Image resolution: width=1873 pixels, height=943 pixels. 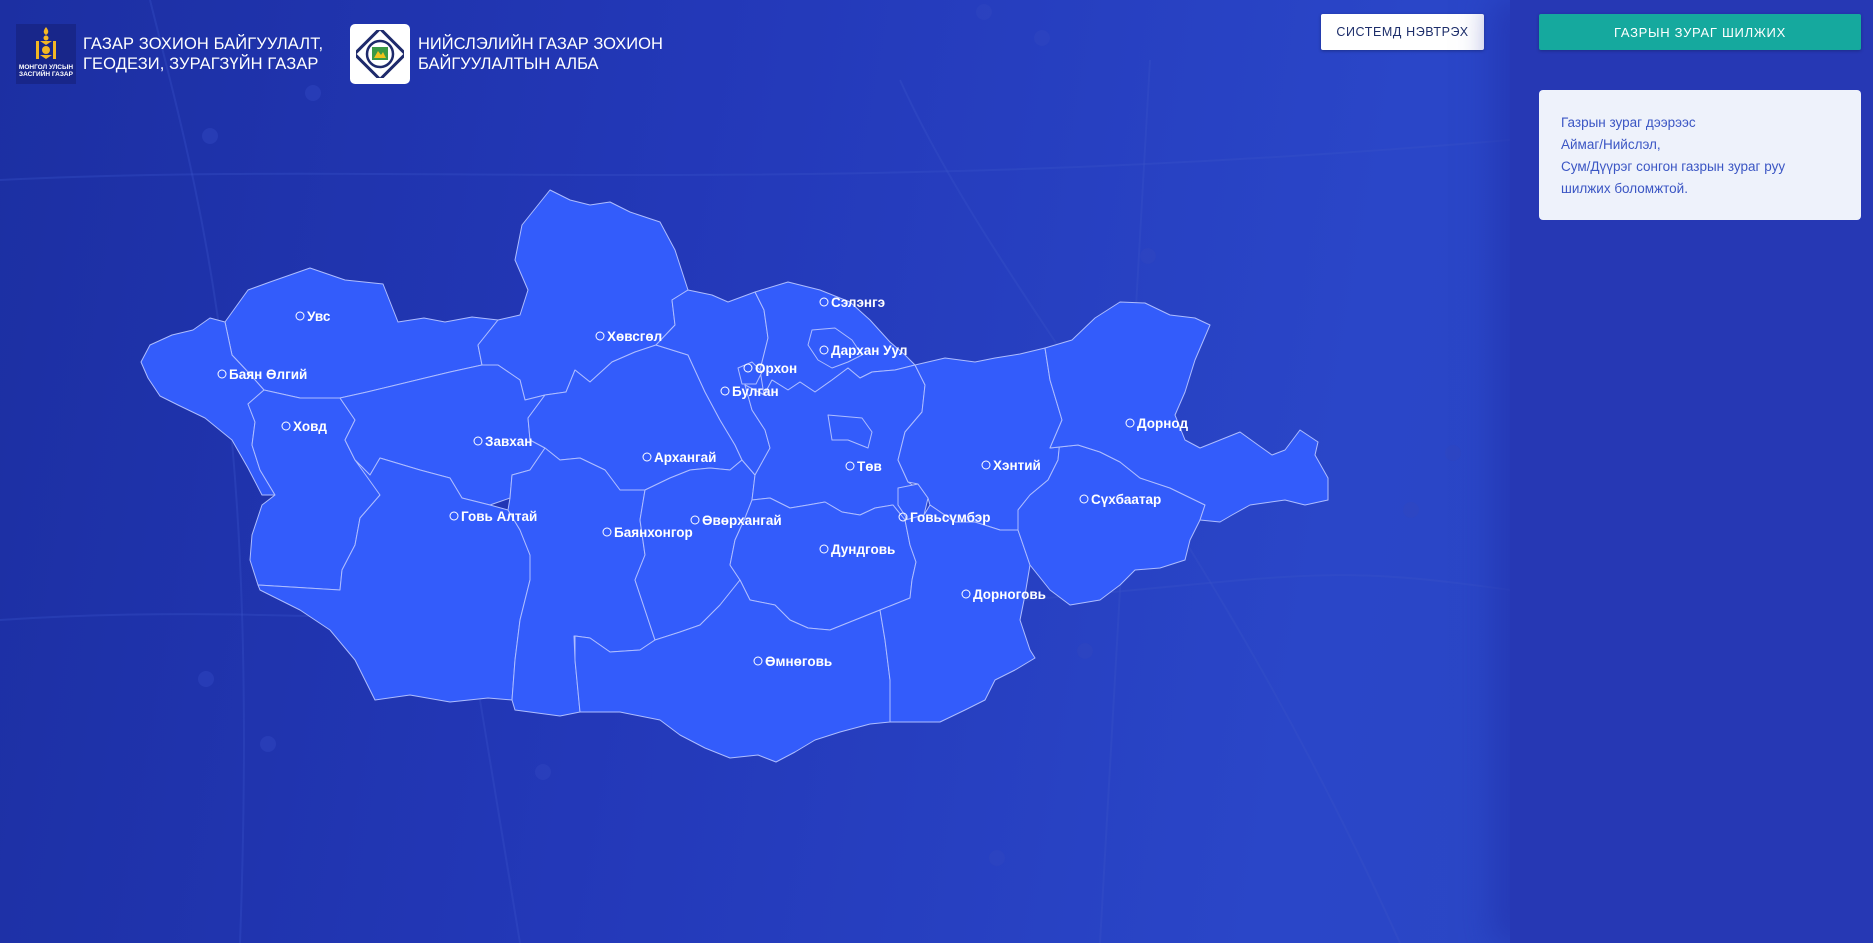 I want to click on region-label: Дундговь, so click(x=857, y=549).